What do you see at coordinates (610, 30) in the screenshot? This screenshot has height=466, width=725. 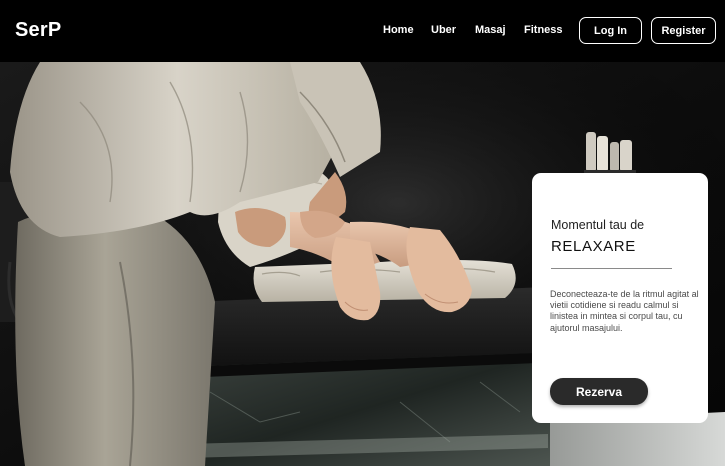 I see `login-button: Log In` at bounding box center [610, 30].